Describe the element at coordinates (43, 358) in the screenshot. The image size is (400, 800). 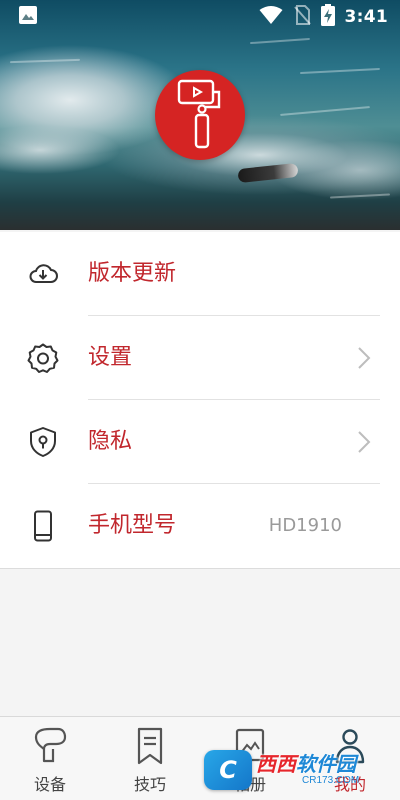
I see `gear-icon` at that location.